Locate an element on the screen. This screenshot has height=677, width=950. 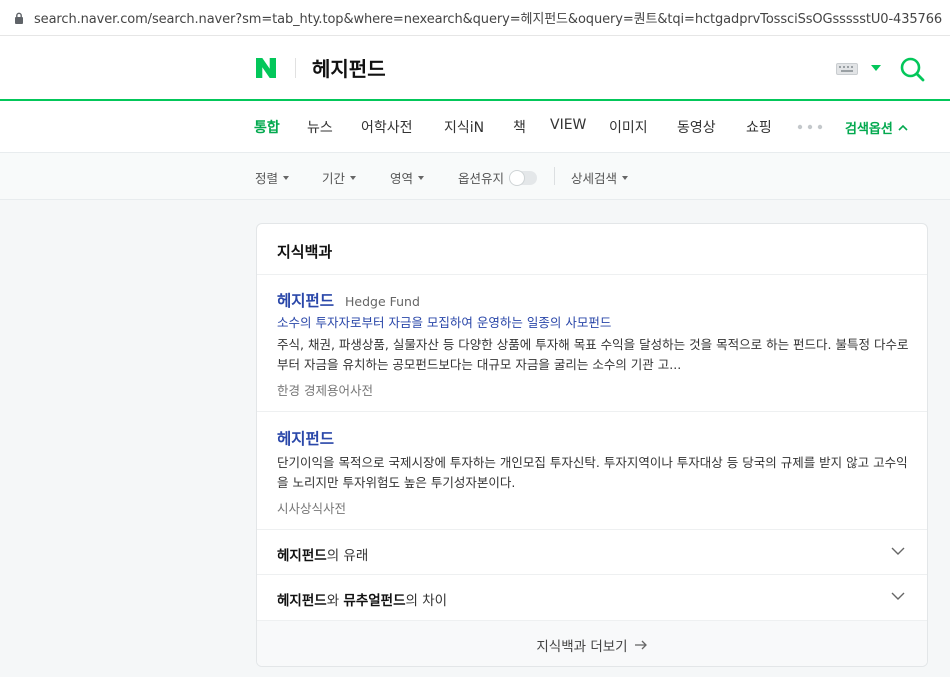
area-filter: 영역 is located at coordinates (407, 177).